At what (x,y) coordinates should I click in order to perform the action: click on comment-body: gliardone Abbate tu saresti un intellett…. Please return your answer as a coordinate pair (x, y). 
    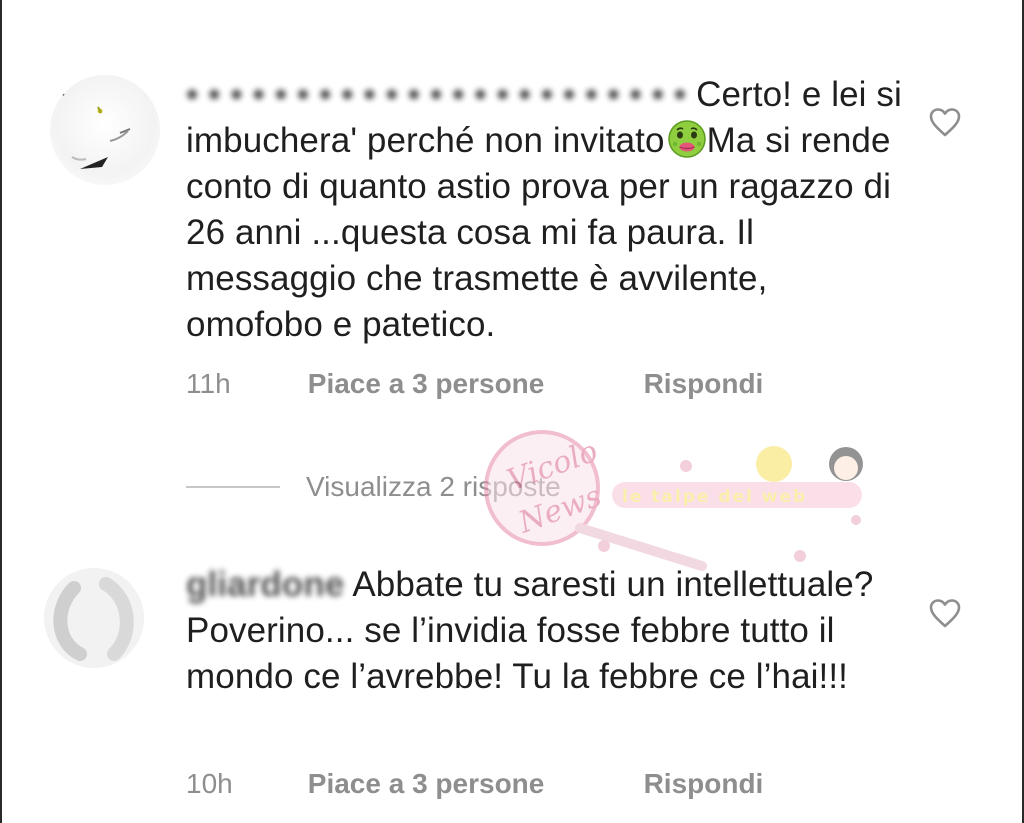
    Looking at the image, I should click on (546, 631).